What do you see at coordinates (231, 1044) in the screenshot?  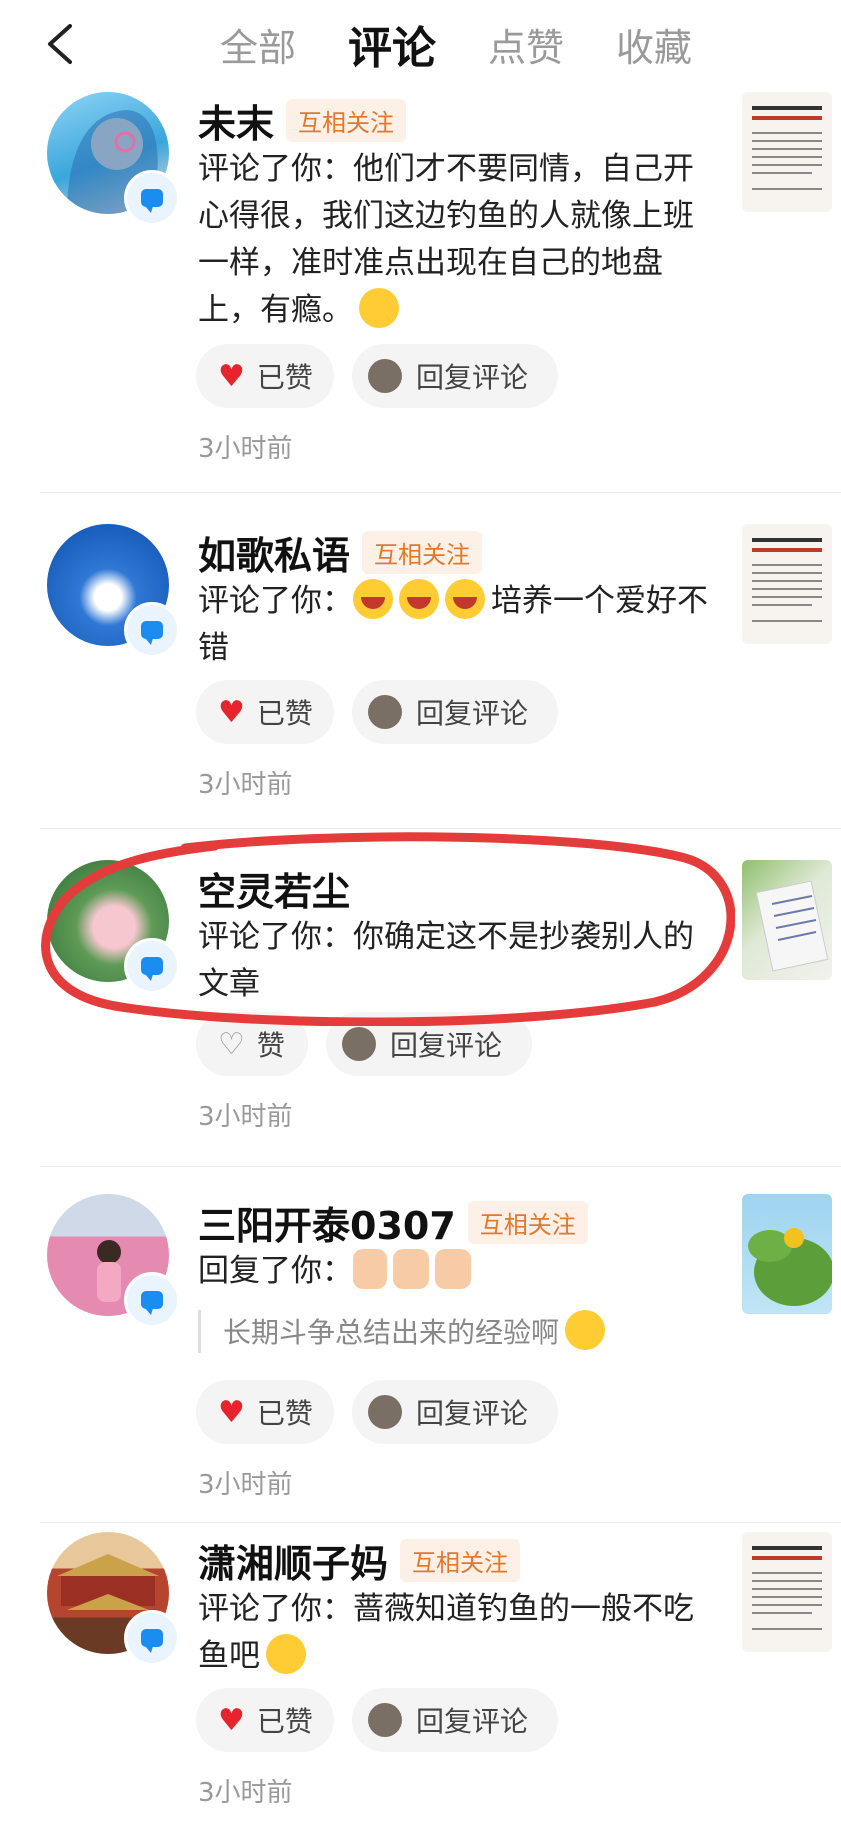 I see `heart-outline-icon: ♡` at bounding box center [231, 1044].